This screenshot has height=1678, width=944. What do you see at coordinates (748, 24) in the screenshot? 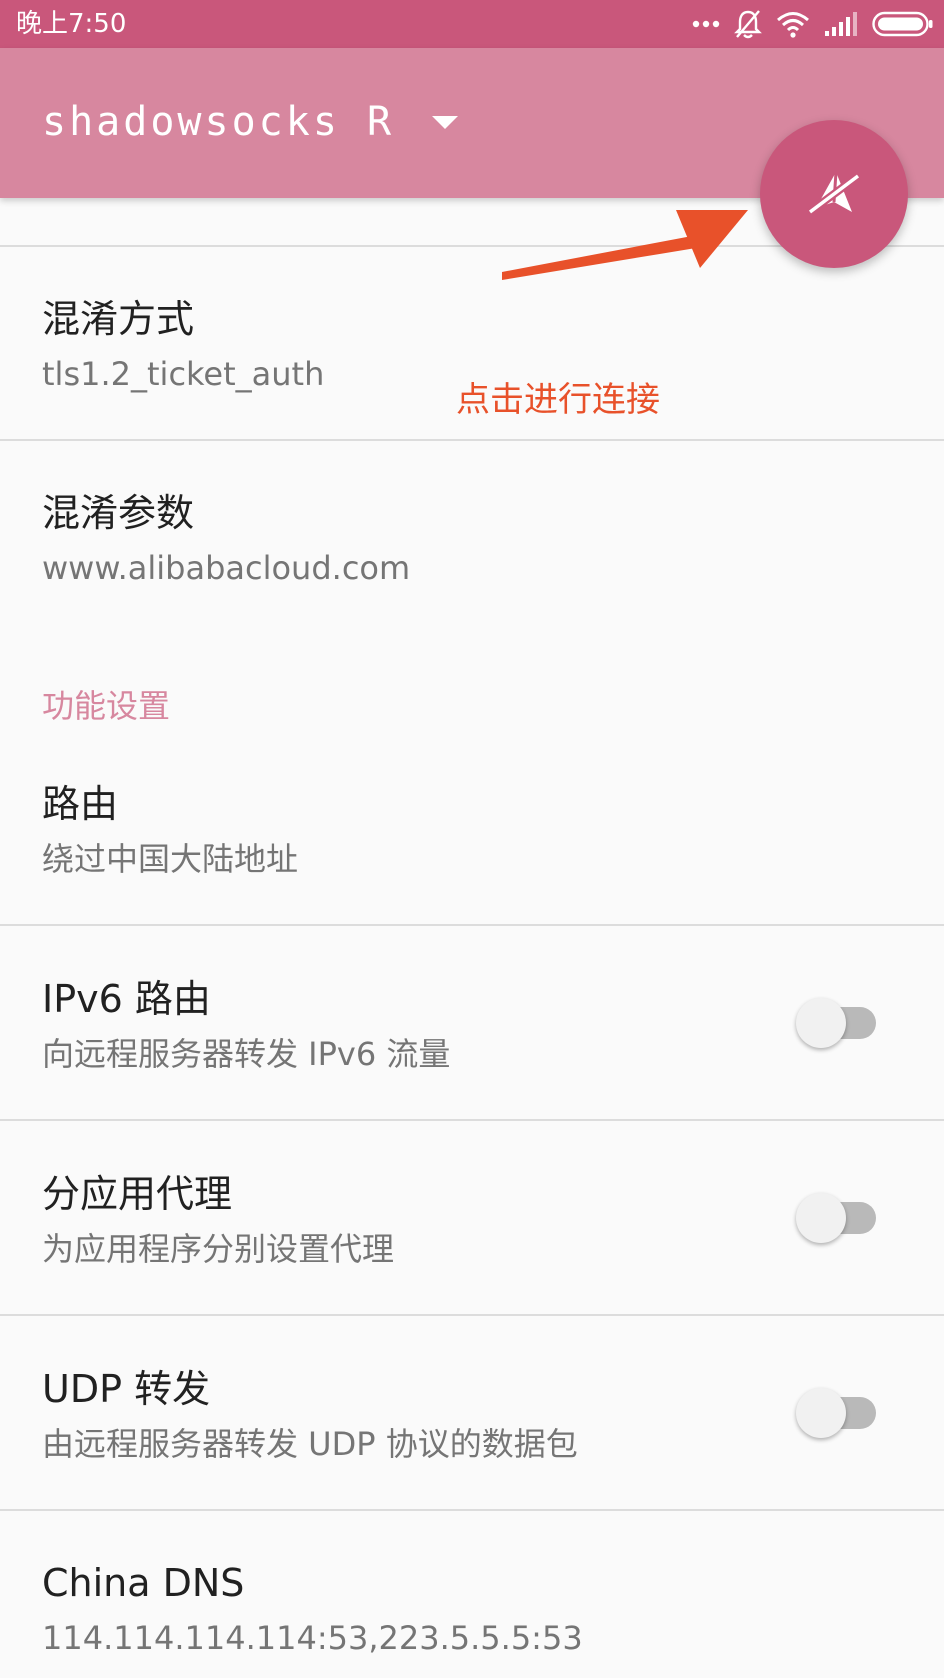
I see `notifications-off-icon` at bounding box center [748, 24].